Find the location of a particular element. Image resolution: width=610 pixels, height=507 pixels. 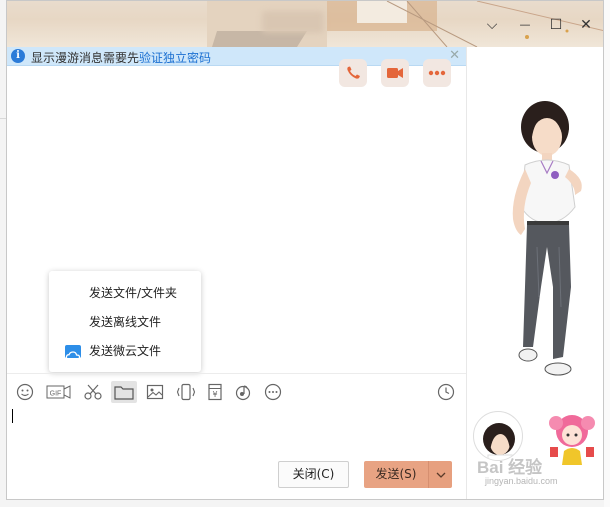

gif-icon: GIF is located at coordinates (58, 392).